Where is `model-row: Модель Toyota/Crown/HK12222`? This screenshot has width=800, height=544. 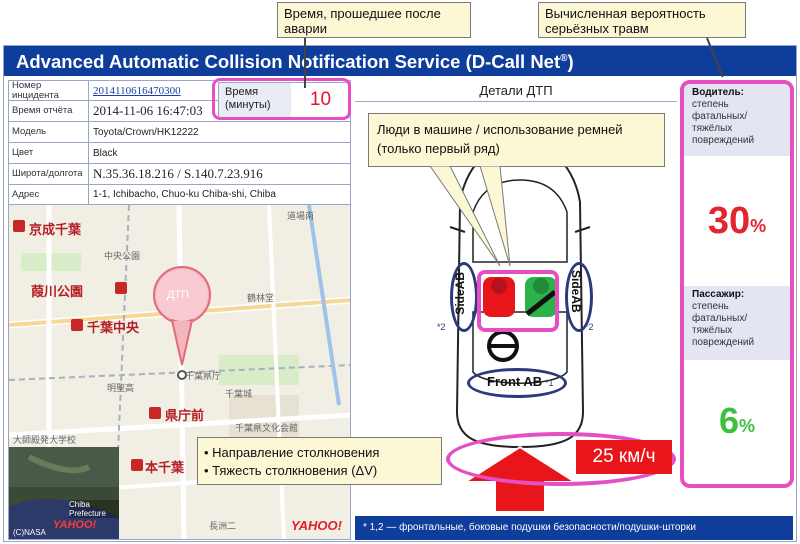
model-row: Модель Toyota/Crown/HK12222 is located at coordinates (179, 132).